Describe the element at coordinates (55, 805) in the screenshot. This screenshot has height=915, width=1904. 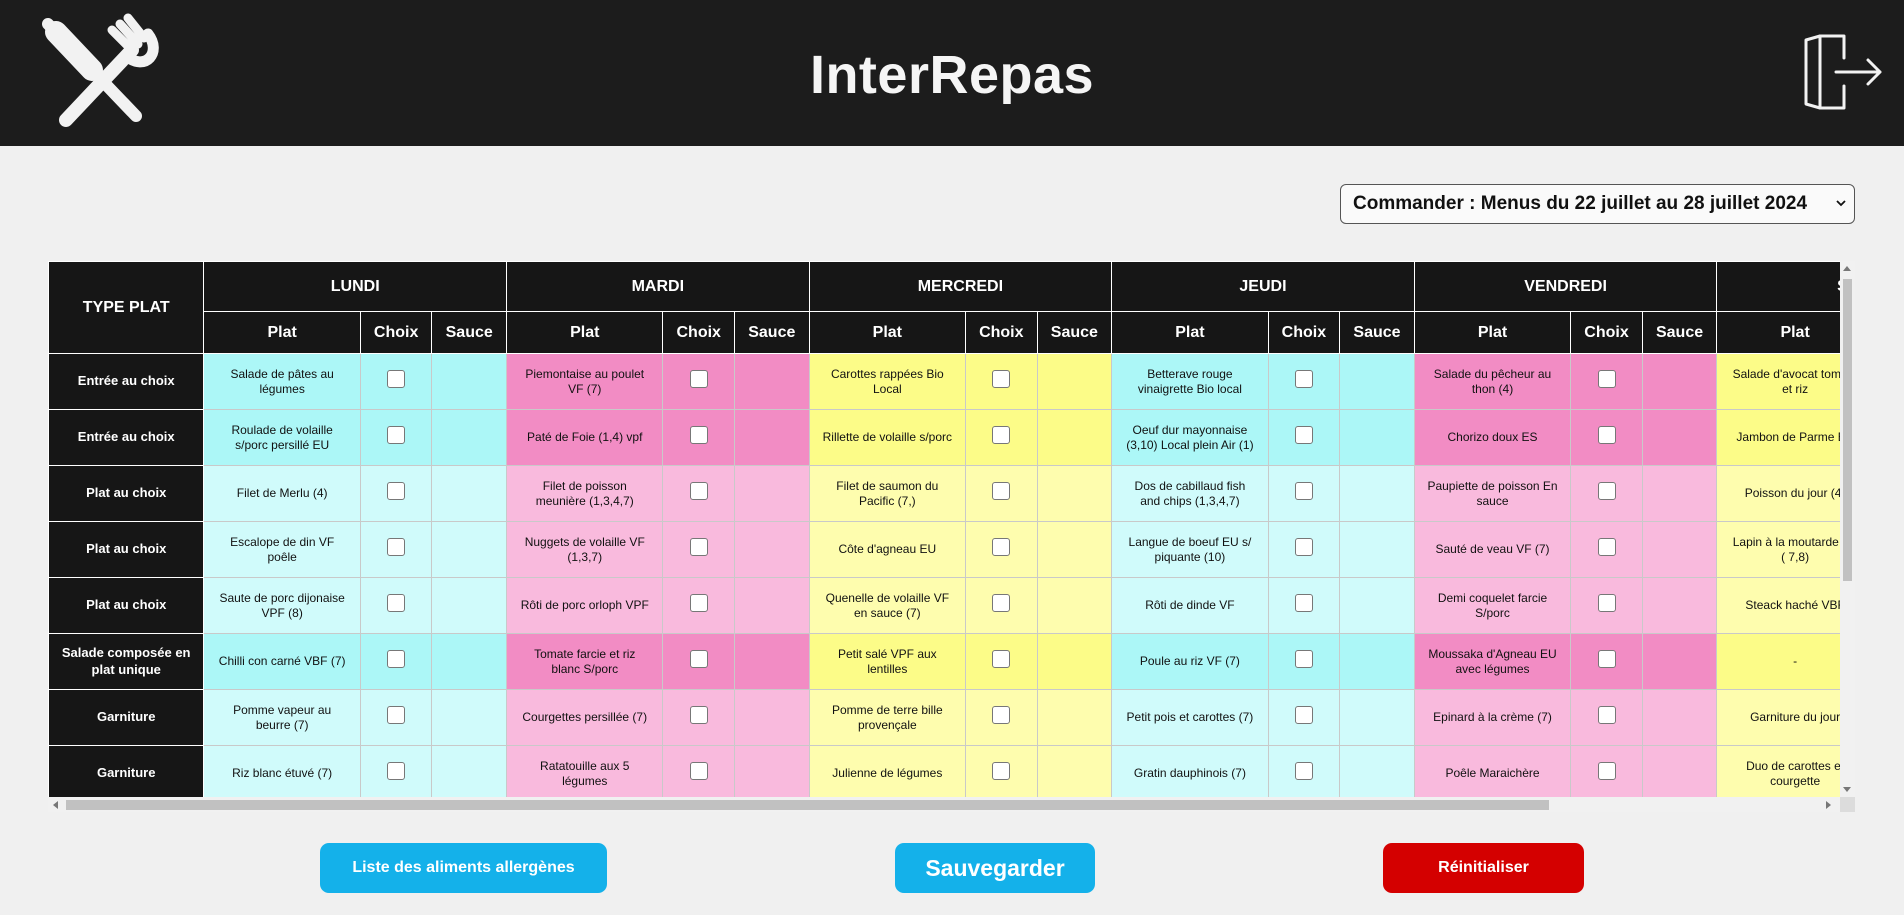
I see `scroll-left-arrow-icon` at that location.